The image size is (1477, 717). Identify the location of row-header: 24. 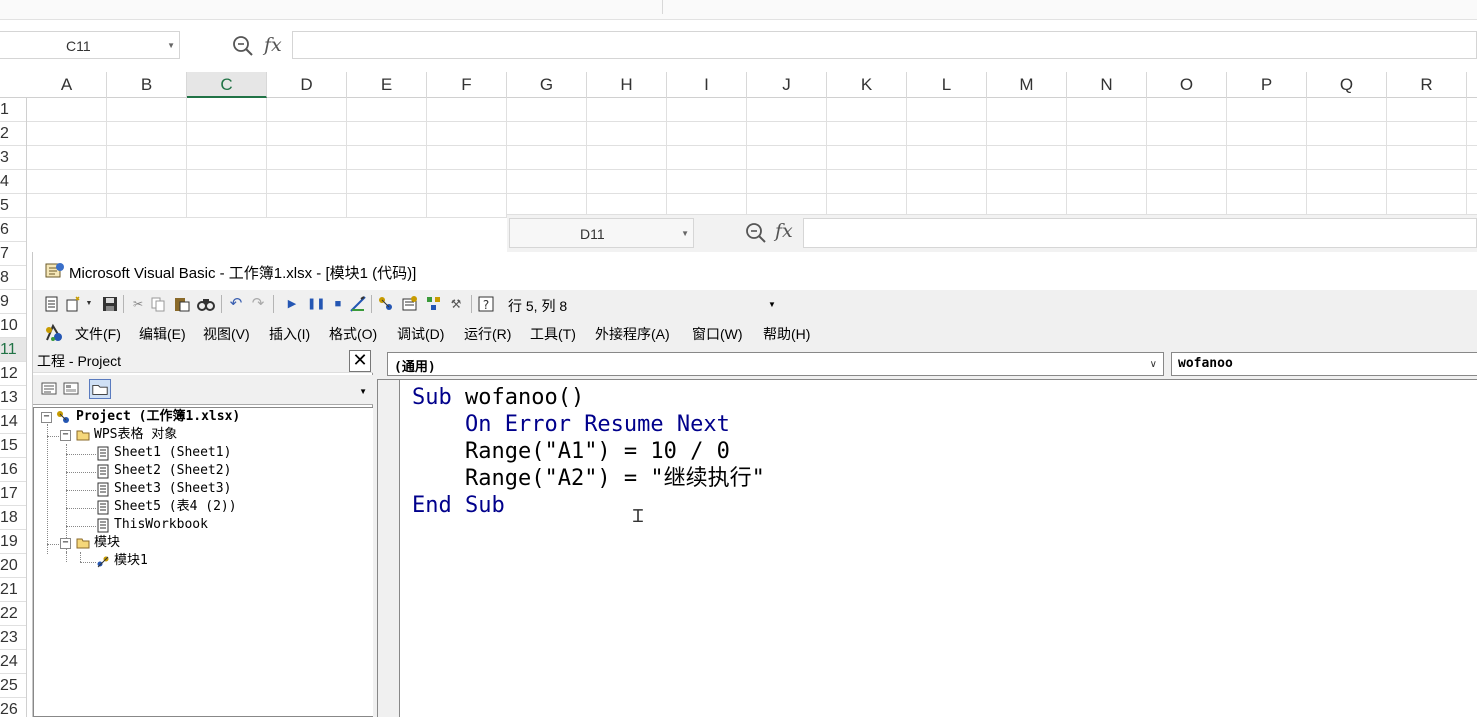
(13, 662).